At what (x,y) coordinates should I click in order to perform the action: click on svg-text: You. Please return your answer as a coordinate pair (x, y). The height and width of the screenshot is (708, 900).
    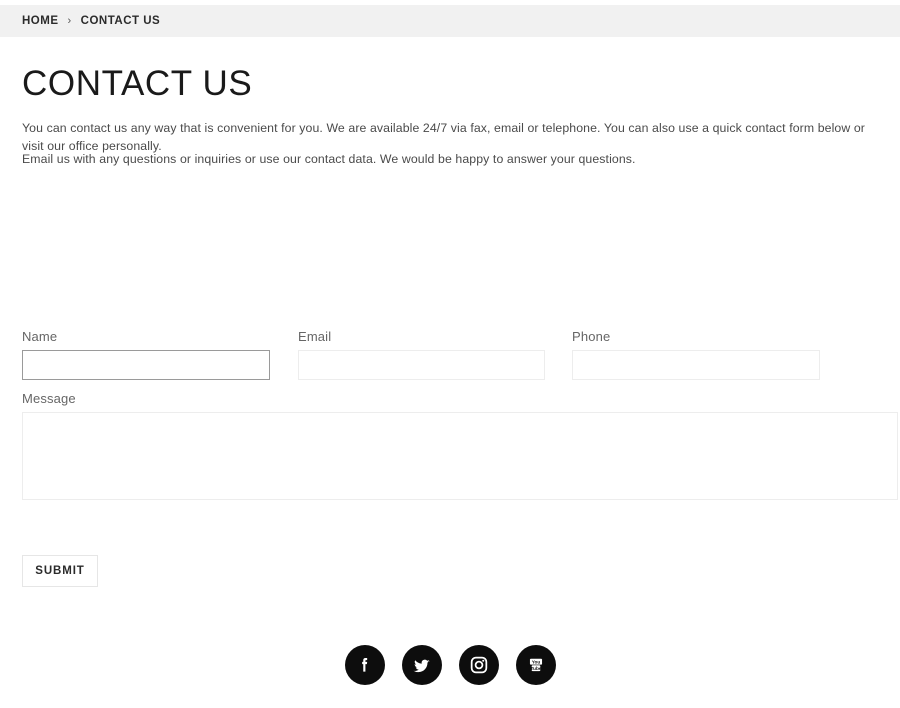
    Looking at the image, I should click on (535, 663).